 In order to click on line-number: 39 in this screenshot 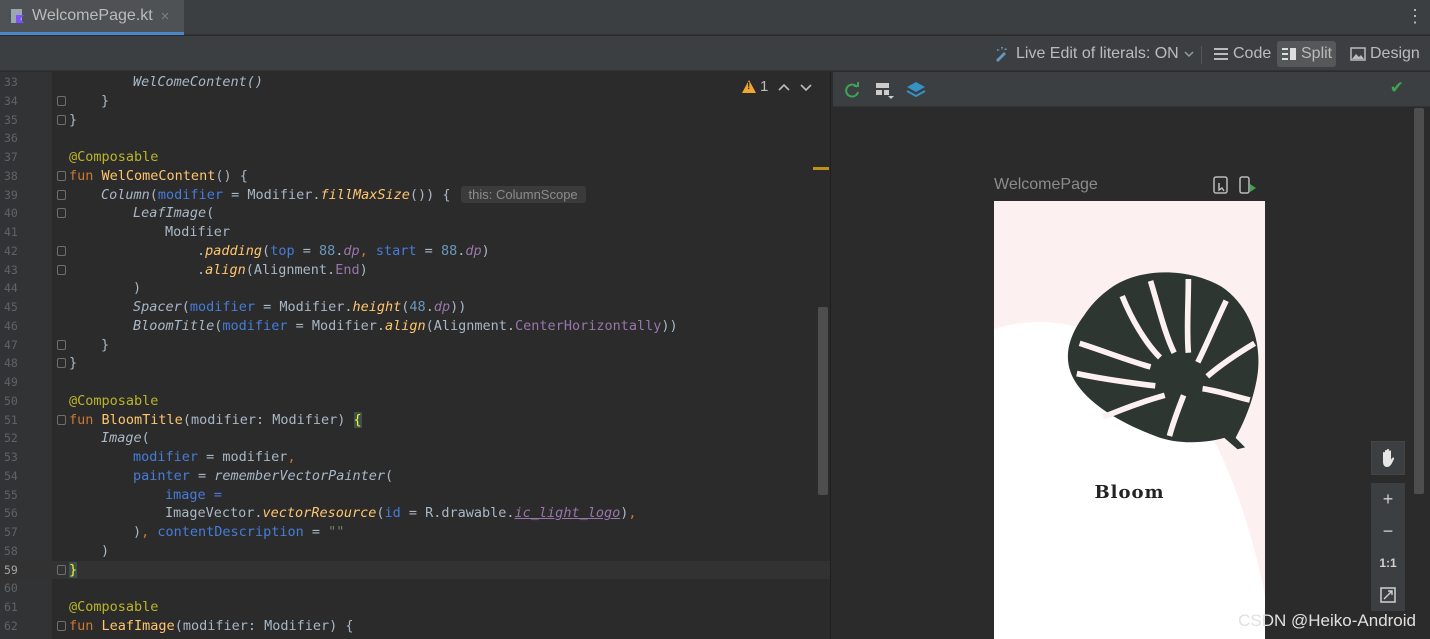, I will do `click(11, 194)`.